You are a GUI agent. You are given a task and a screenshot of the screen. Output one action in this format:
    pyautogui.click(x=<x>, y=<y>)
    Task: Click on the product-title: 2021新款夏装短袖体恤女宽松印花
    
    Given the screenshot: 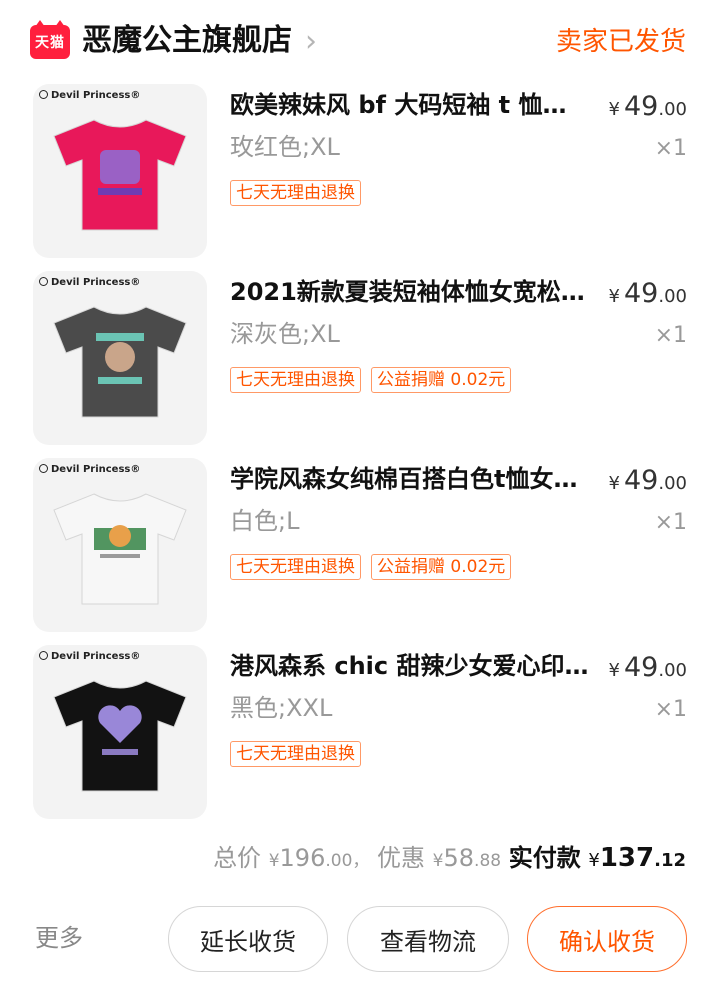 What is the action you would take?
    pyautogui.click(x=410, y=292)
    